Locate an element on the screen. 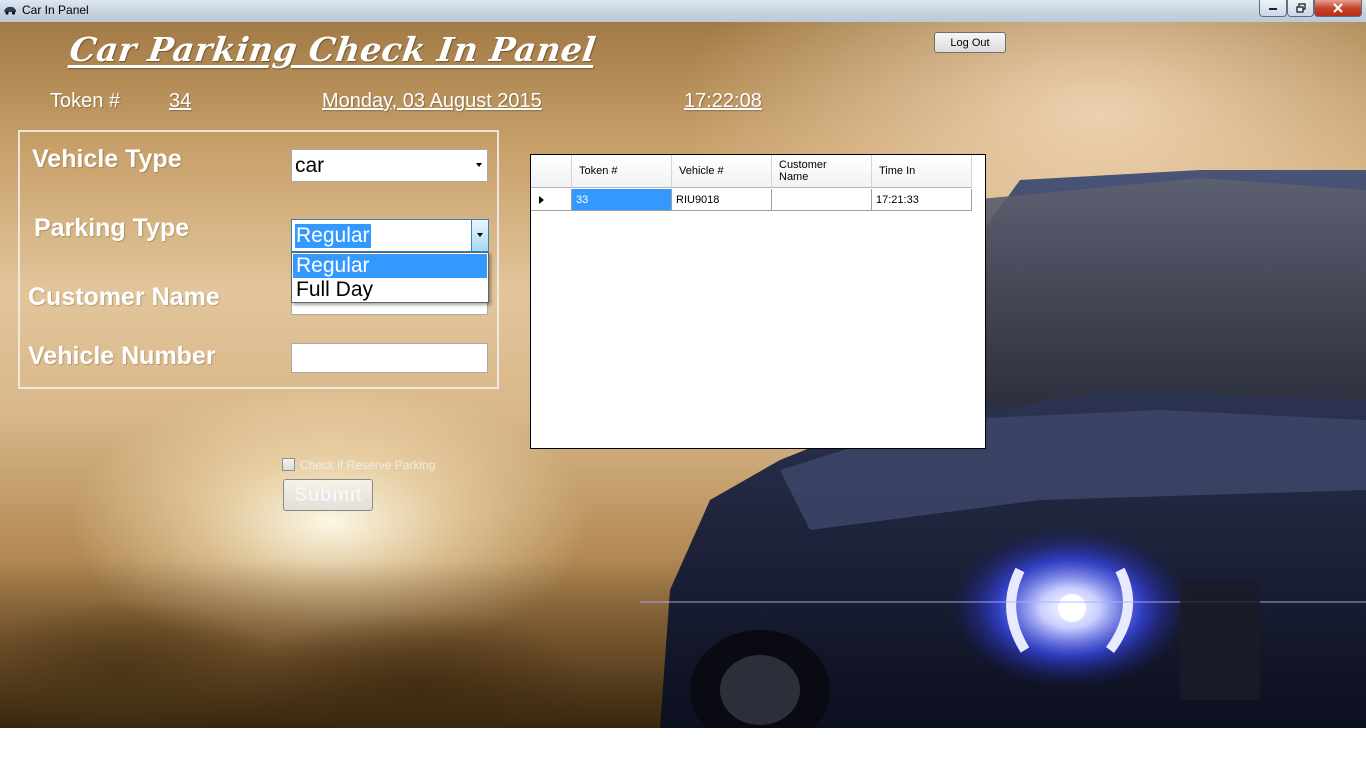 The image size is (1366, 768). parking-type-option-full-day: Full Day is located at coordinates (390, 290).